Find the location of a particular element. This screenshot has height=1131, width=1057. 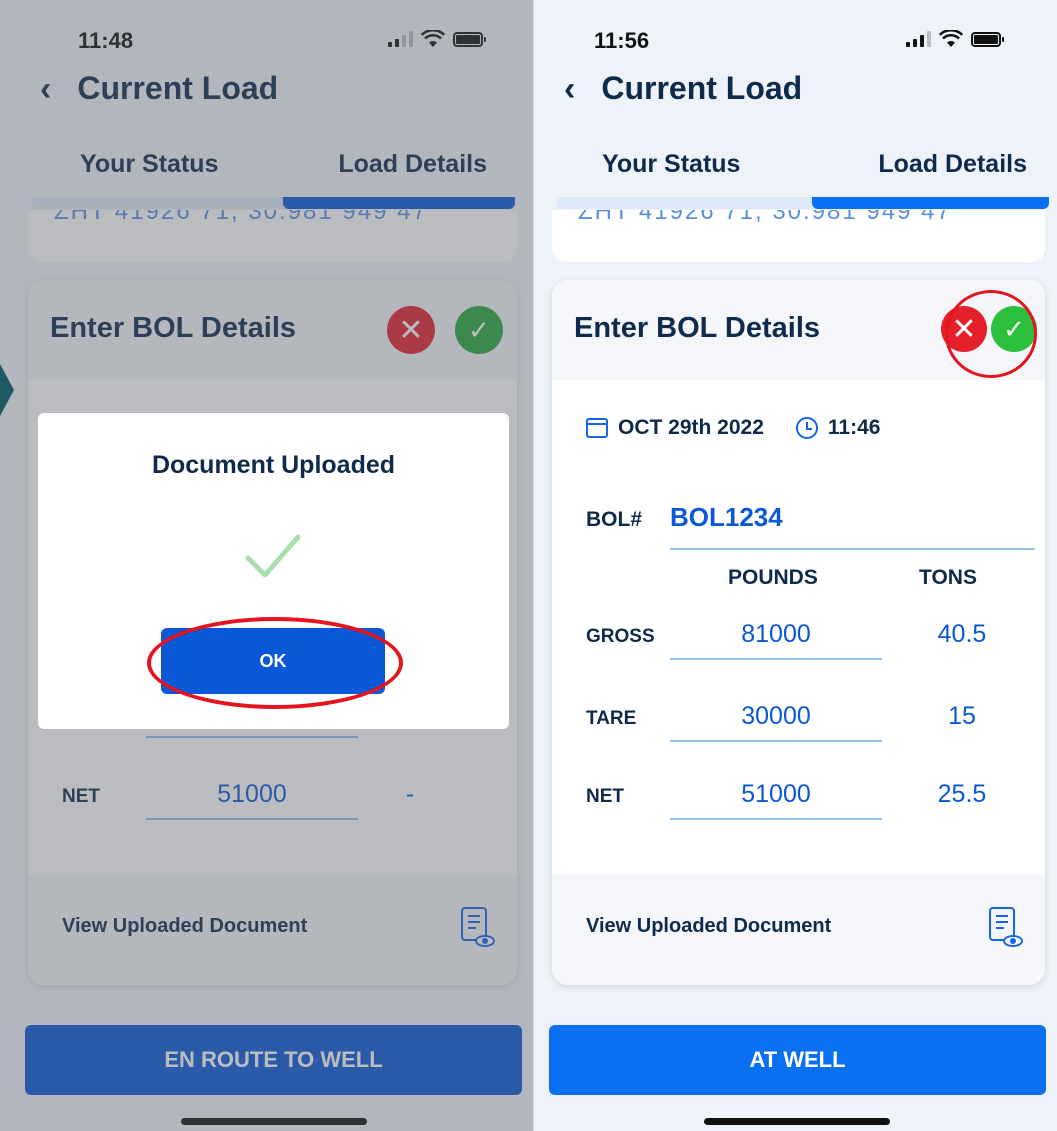

date-time-row: OCT 29th 2022 11:46 is located at coordinates (733, 428).